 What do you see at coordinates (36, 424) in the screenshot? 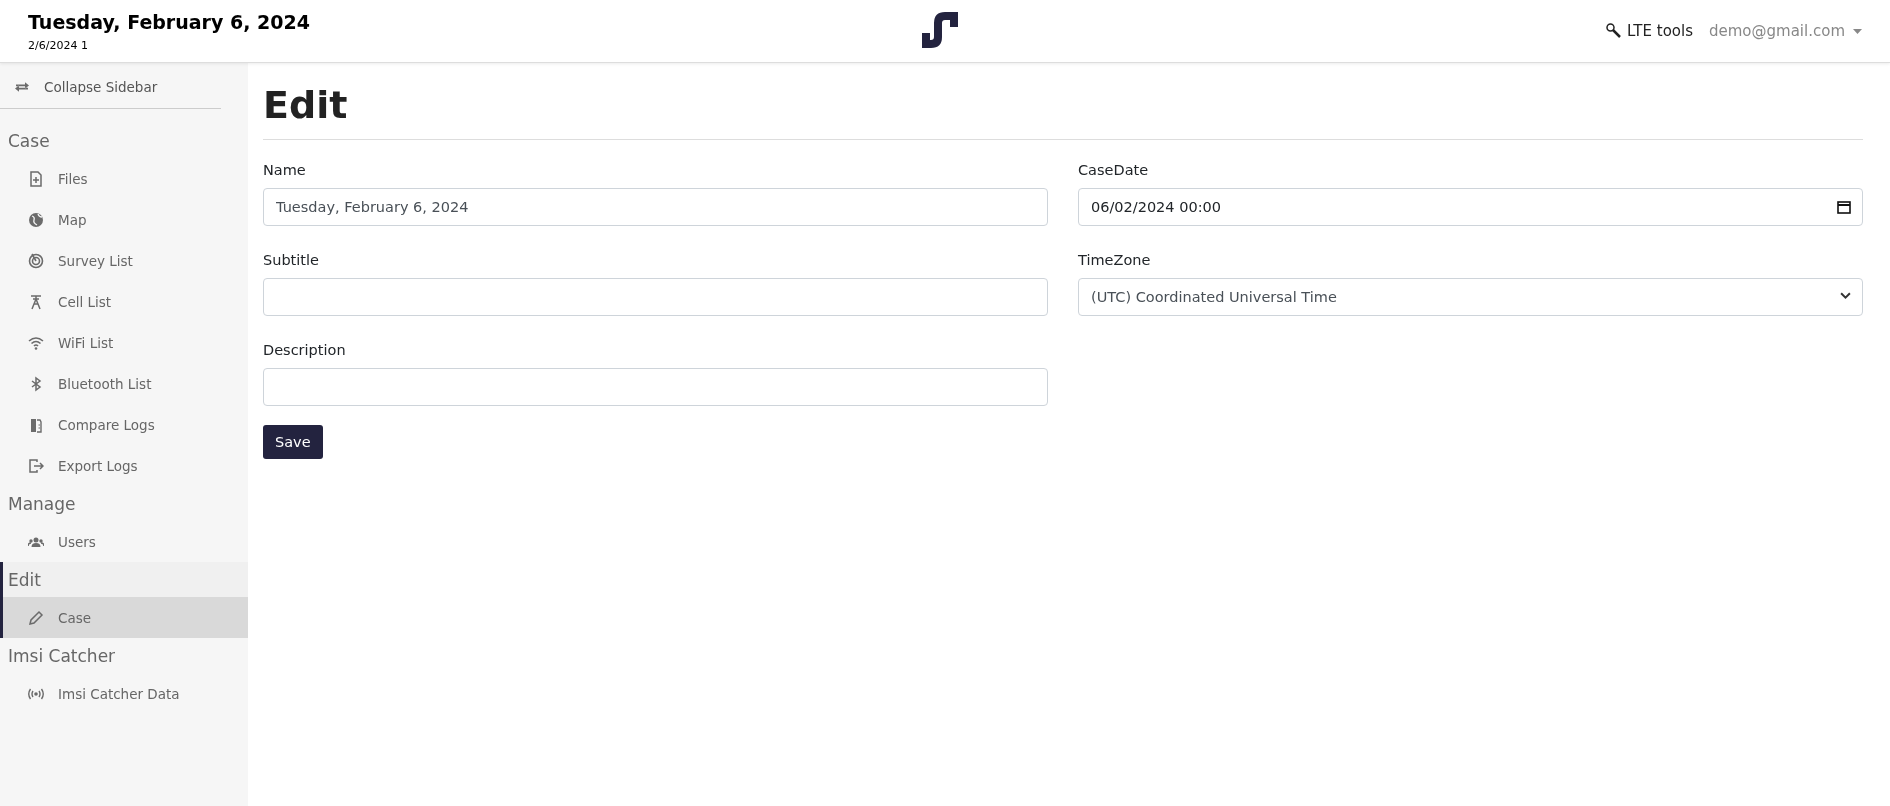
I see `compare-icon` at bounding box center [36, 424].